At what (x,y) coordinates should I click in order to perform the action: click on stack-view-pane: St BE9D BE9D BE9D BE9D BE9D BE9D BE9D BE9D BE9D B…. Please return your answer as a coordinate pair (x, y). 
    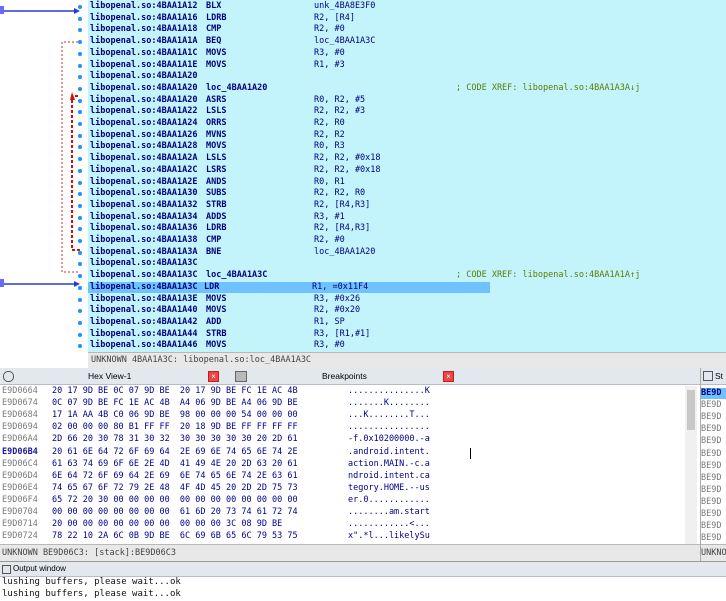
    Looking at the image, I should click on (713, 464).